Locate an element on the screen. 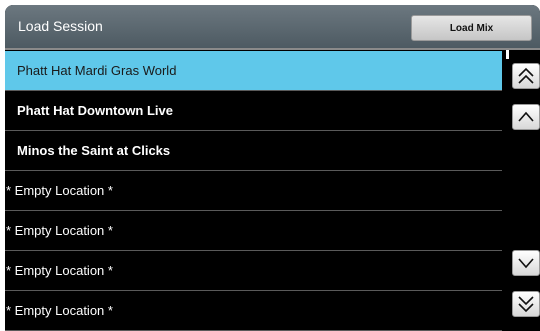  chevron-up-icon is located at coordinates (526, 116).